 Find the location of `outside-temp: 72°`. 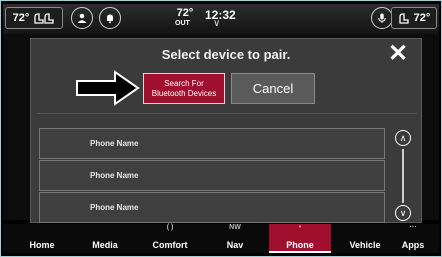

outside-temp: 72° is located at coordinates (185, 13).